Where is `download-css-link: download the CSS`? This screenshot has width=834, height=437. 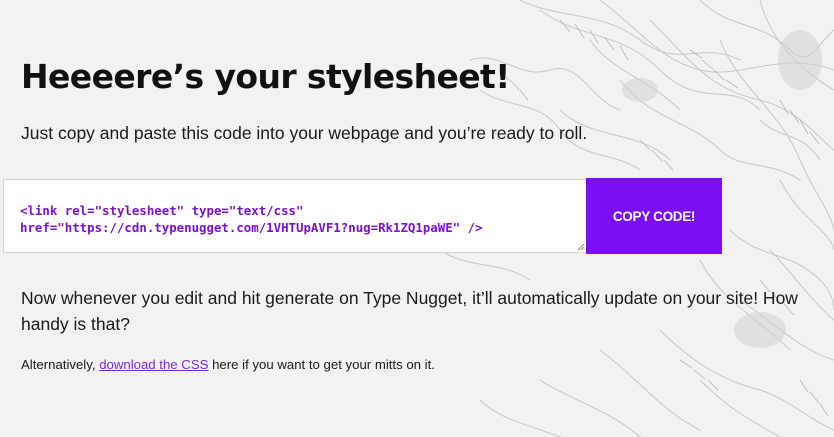 download-css-link: download the CSS is located at coordinates (153, 364).